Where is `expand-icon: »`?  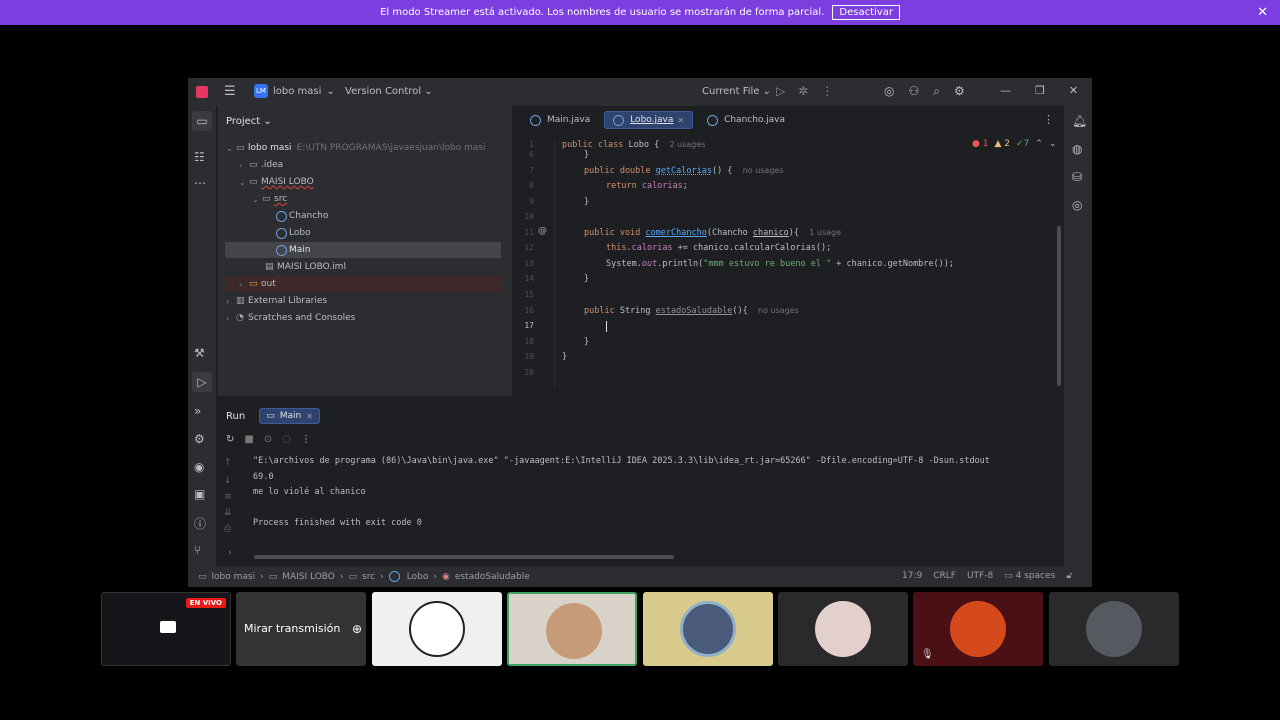
expand-icon: » is located at coordinates (197, 411).